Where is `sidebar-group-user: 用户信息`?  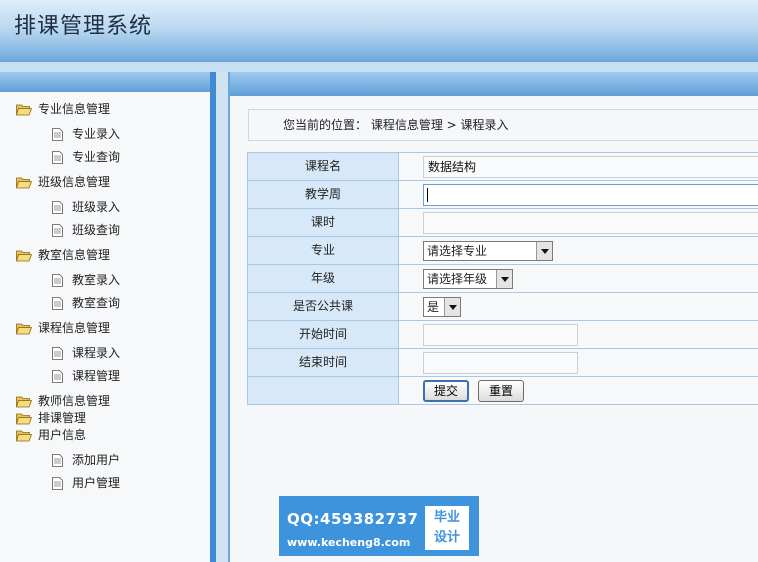 sidebar-group-user: 用户信息 is located at coordinates (51, 436).